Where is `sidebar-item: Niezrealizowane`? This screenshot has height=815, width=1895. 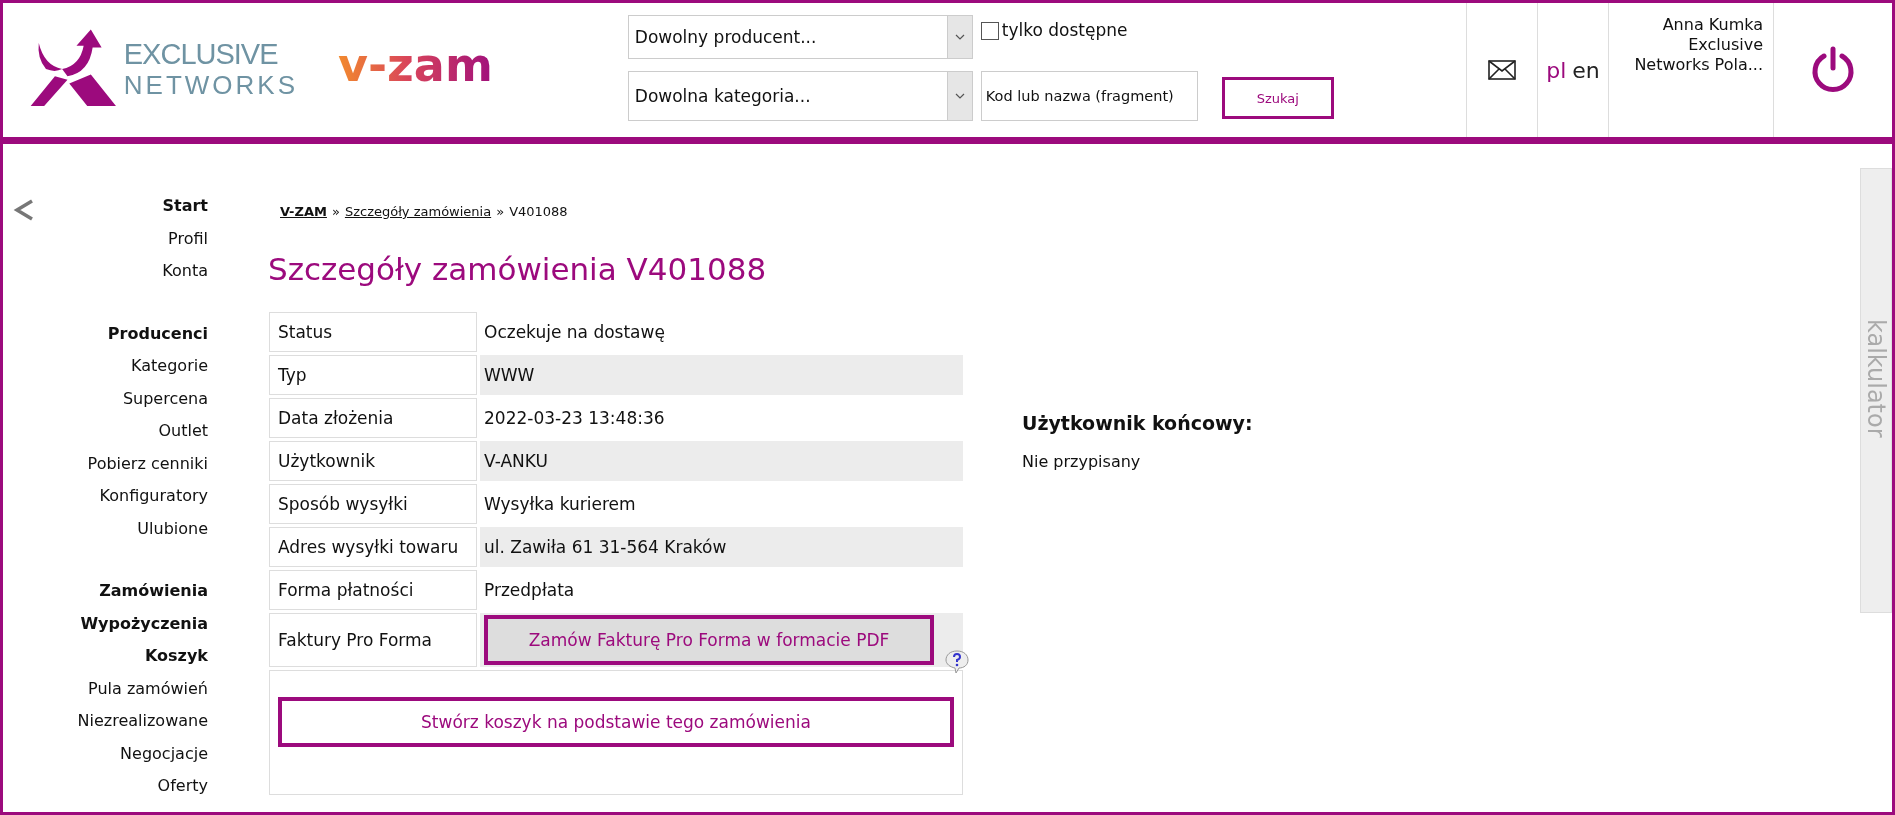 sidebar-item: Niezrealizowane is located at coordinates (142, 721).